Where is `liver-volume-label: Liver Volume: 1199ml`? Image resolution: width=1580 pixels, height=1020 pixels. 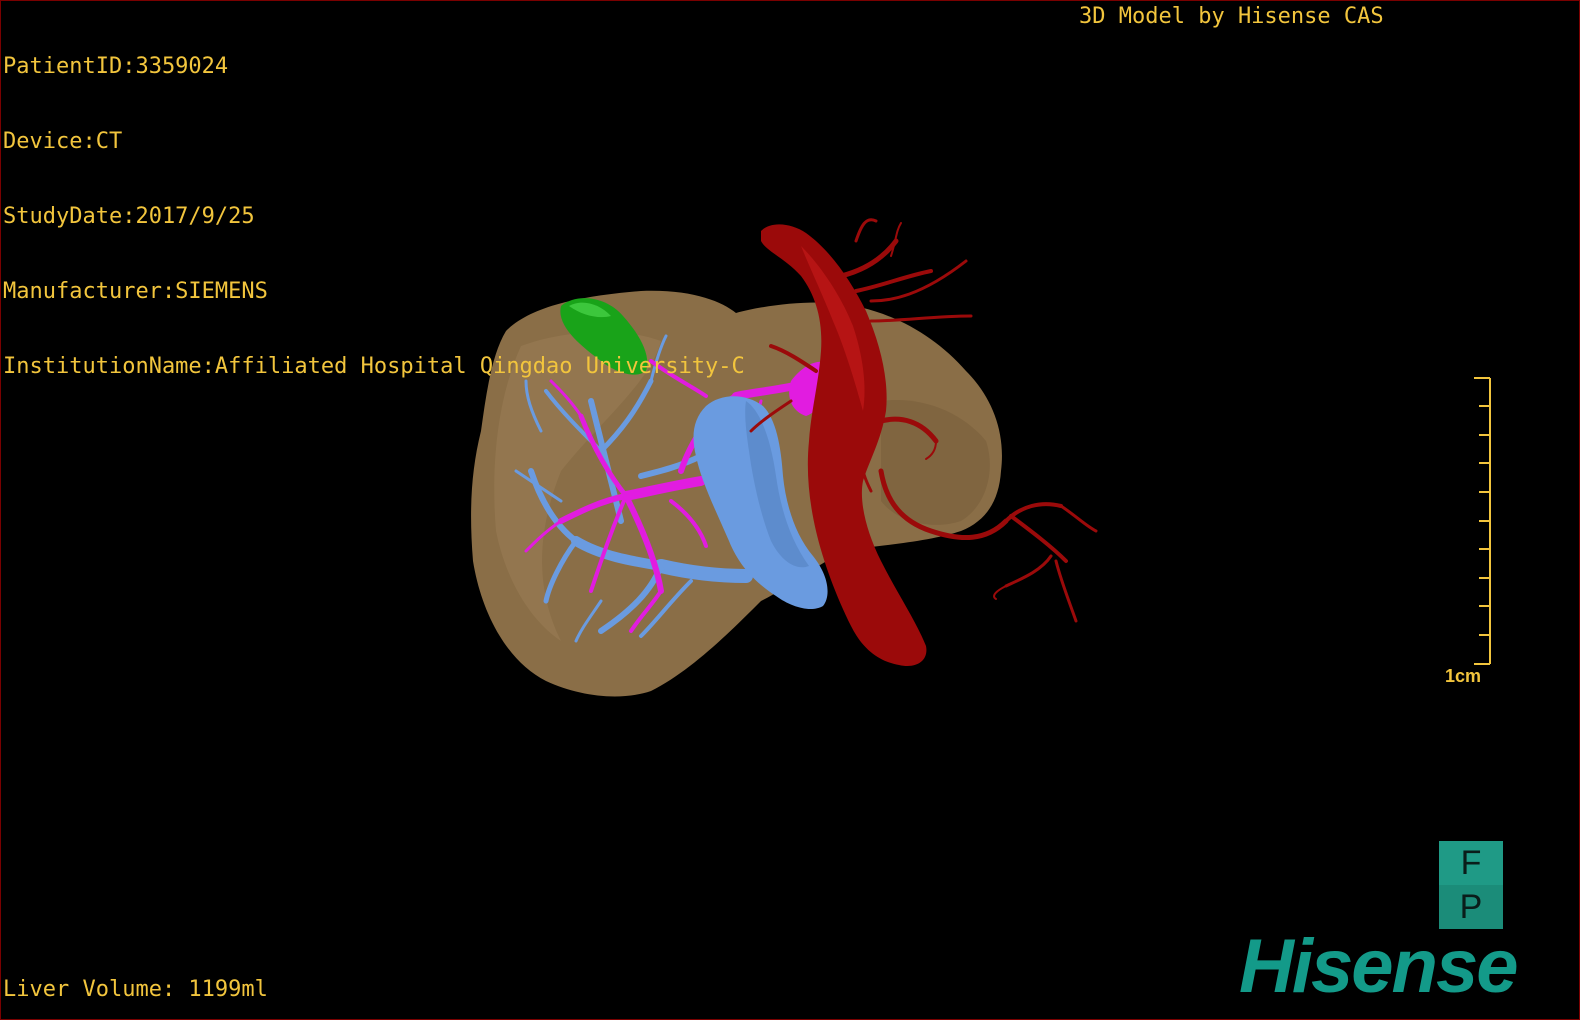
liver-volume-label: Liver Volume: 1199ml is located at coordinates (135, 989).